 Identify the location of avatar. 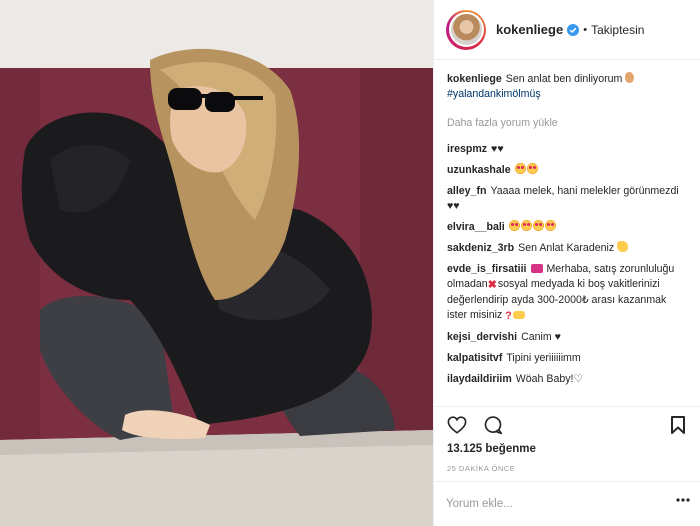
(466, 29).